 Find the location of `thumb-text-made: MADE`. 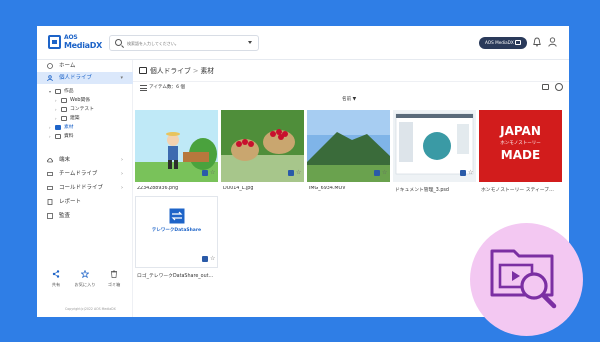

thumb-text-made: MADE is located at coordinates (520, 155).